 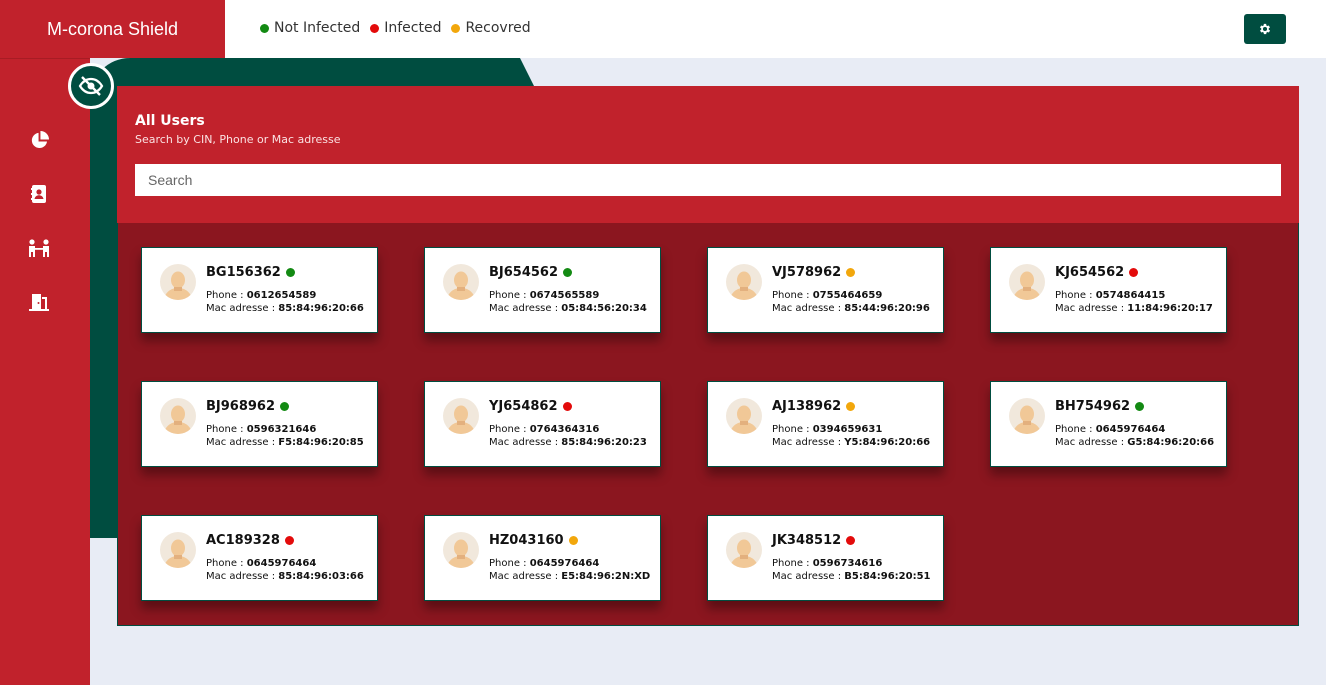 I want to click on user-mac-address: Mac adresse : B5:84:96:20:51, so click(x=851, y=576).